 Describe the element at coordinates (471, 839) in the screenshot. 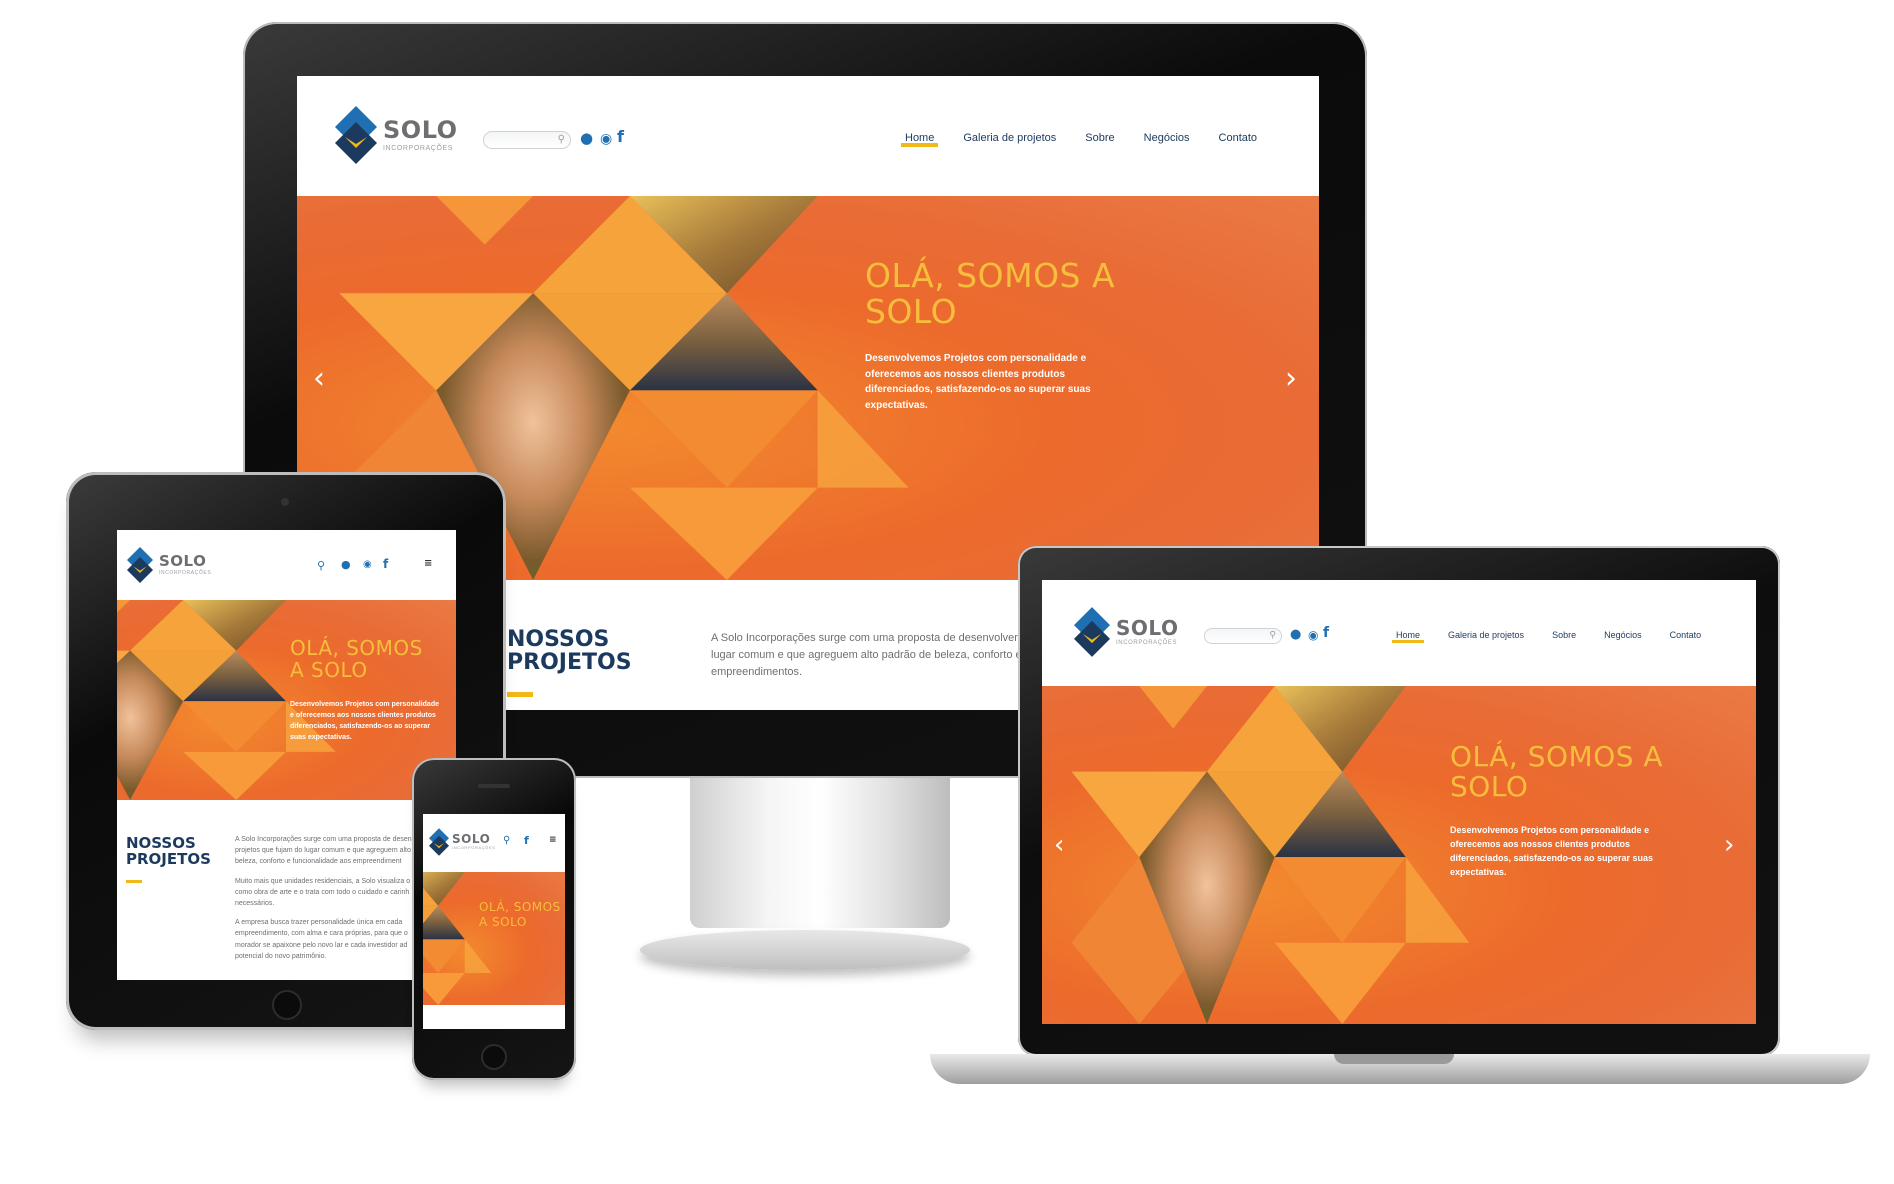

I see `logo-name: SOLO` at that location.